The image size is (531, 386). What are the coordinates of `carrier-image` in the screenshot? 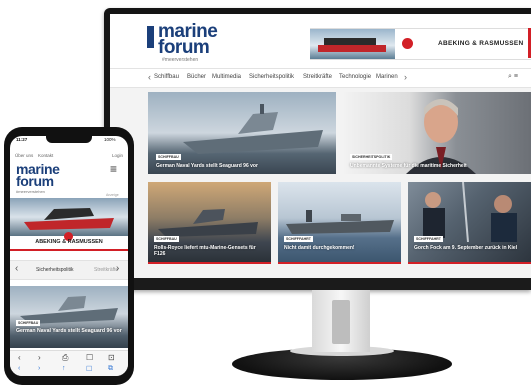 It's located at (340, 222).